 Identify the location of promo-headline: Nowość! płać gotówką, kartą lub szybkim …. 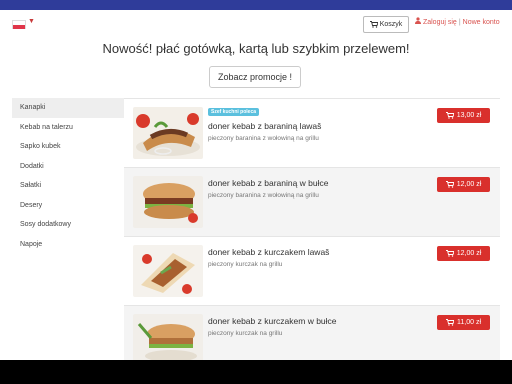
(256, 48).